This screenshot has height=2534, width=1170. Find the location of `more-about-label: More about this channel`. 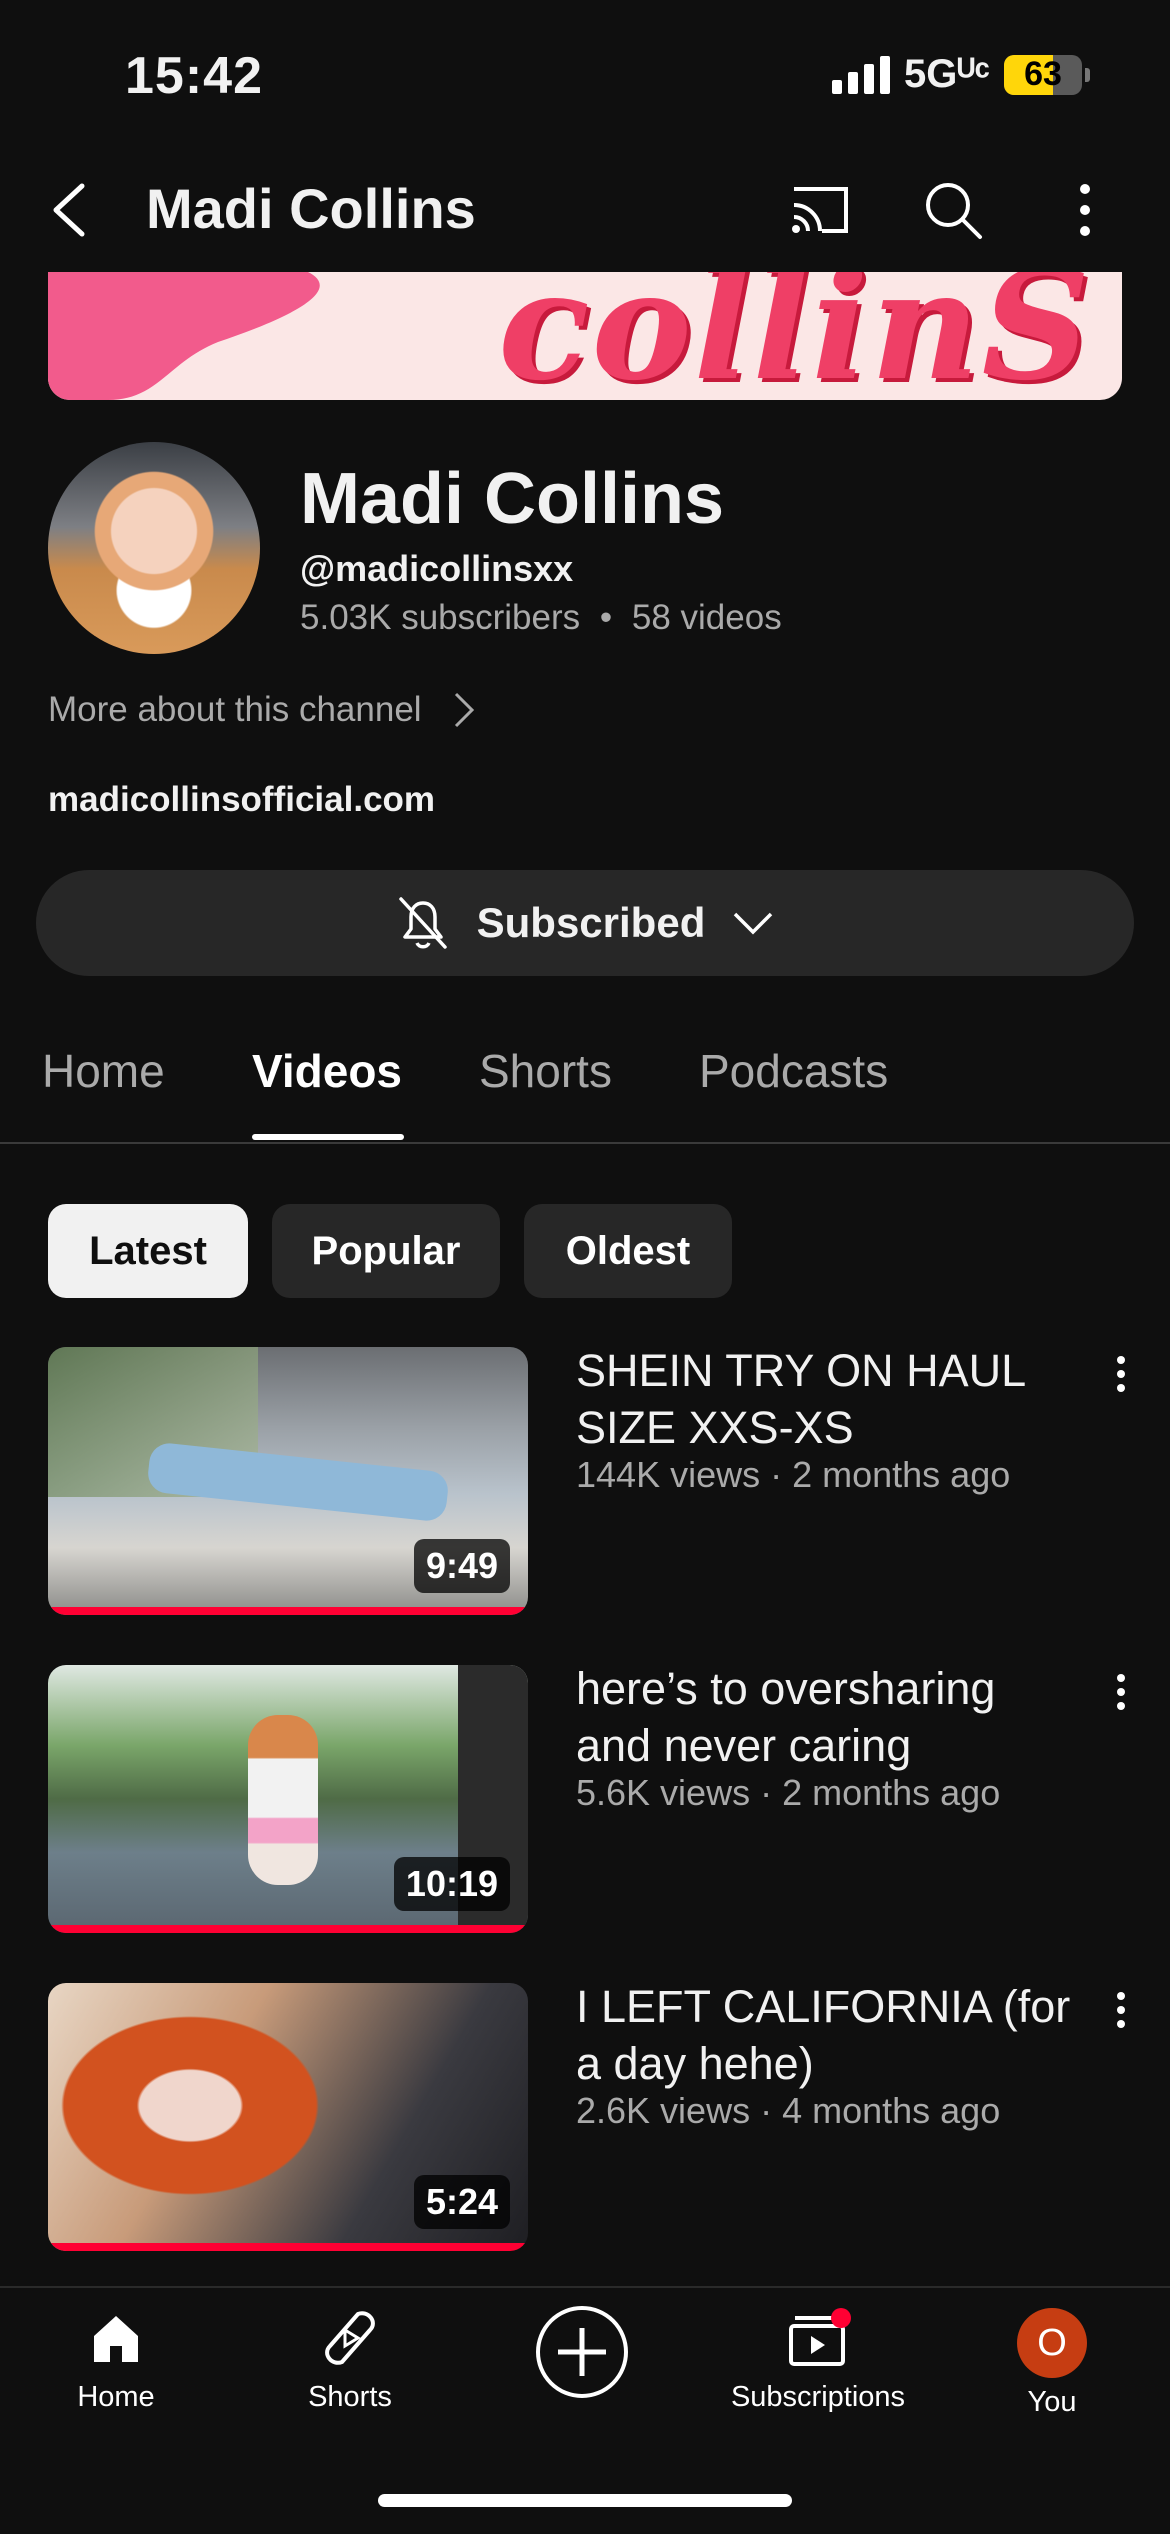

more-about-label: More about this channel is located at coordinates (235, 709).